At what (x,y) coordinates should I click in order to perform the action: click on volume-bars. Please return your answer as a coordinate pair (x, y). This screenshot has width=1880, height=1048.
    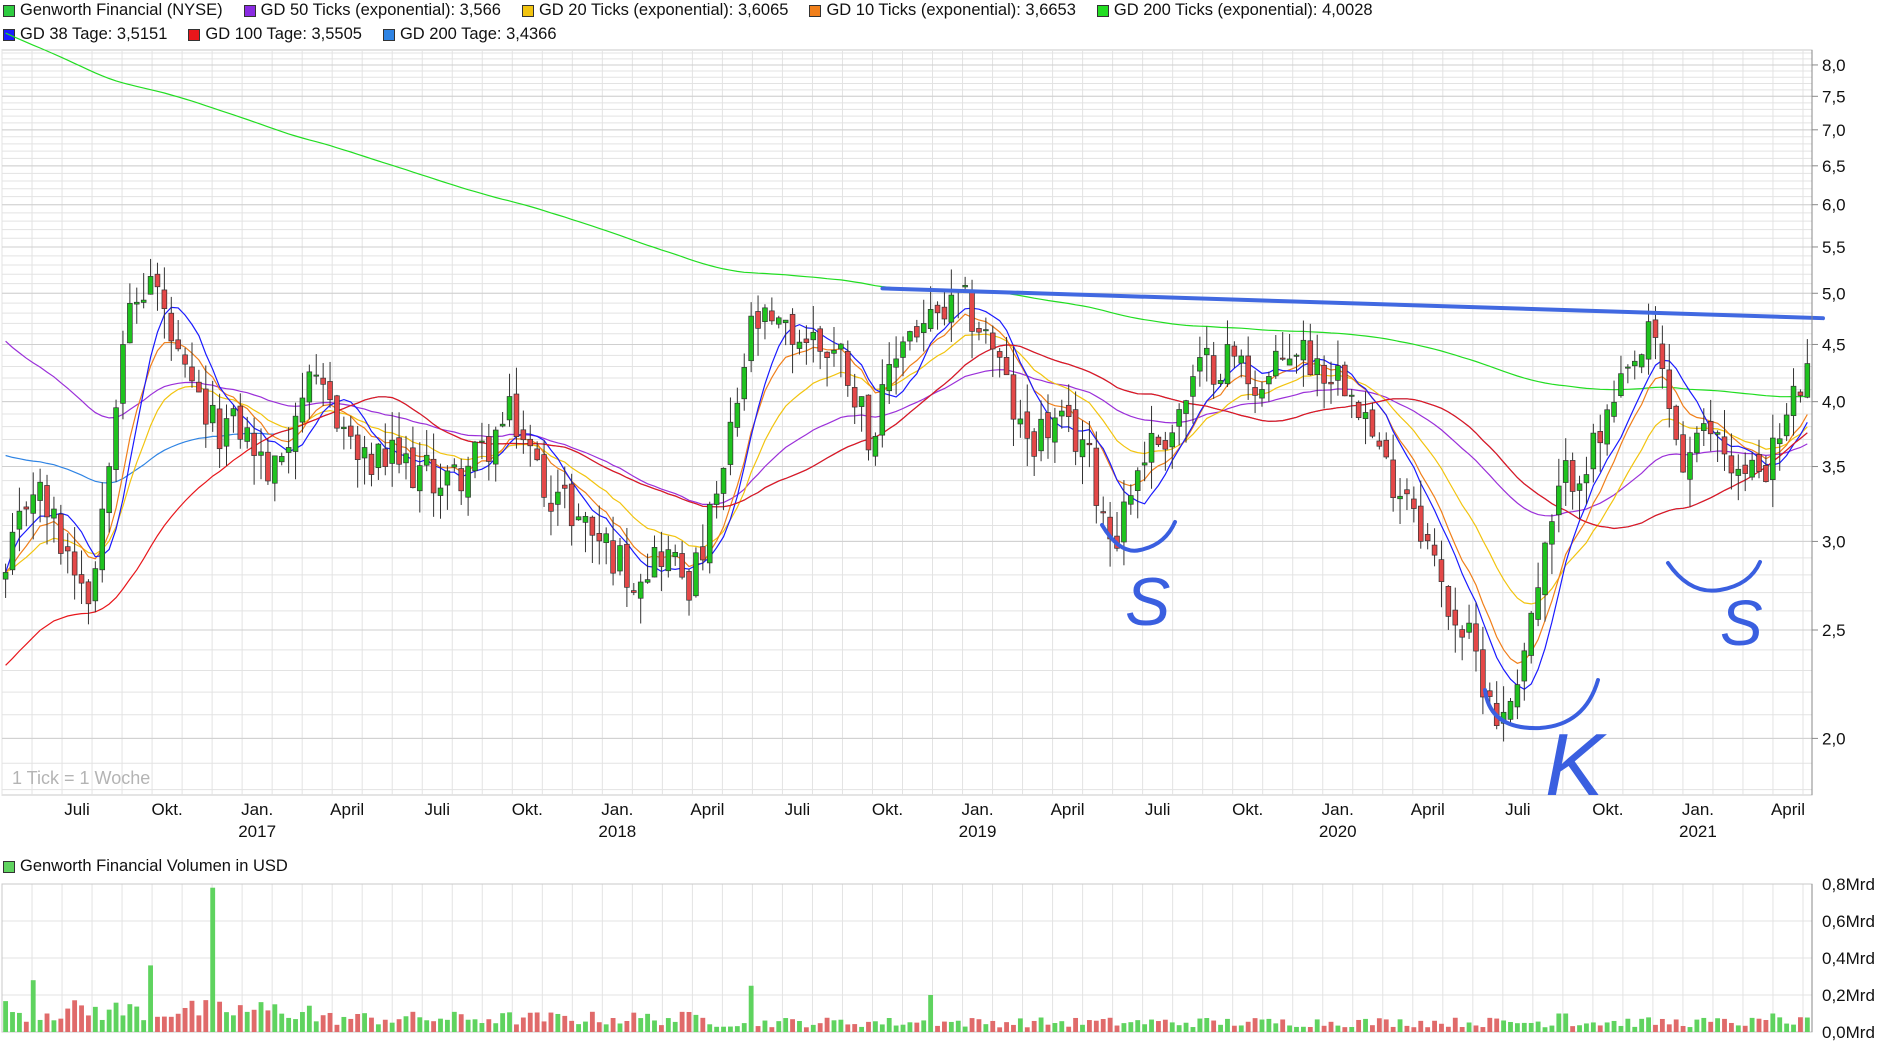
    Looking at the image, I should click on (906, 959).